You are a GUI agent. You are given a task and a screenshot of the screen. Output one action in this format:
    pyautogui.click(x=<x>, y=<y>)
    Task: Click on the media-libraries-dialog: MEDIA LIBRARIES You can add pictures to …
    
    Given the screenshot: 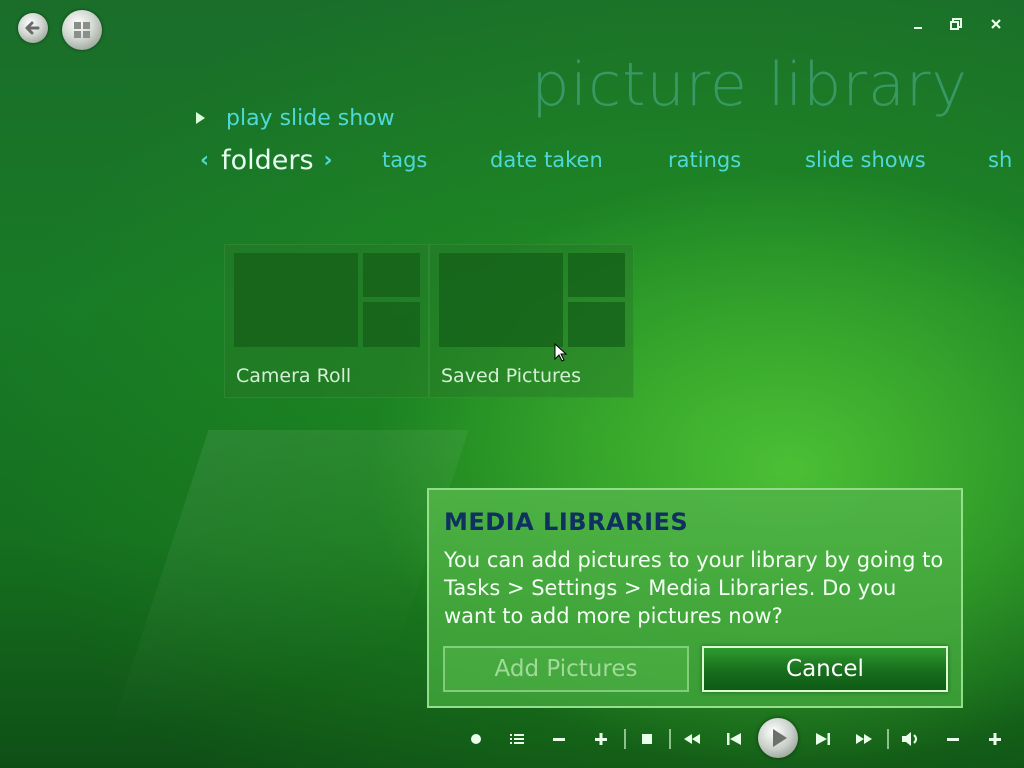 What is the action you would take?
    pyautogui.click(x=695, y=598)
    